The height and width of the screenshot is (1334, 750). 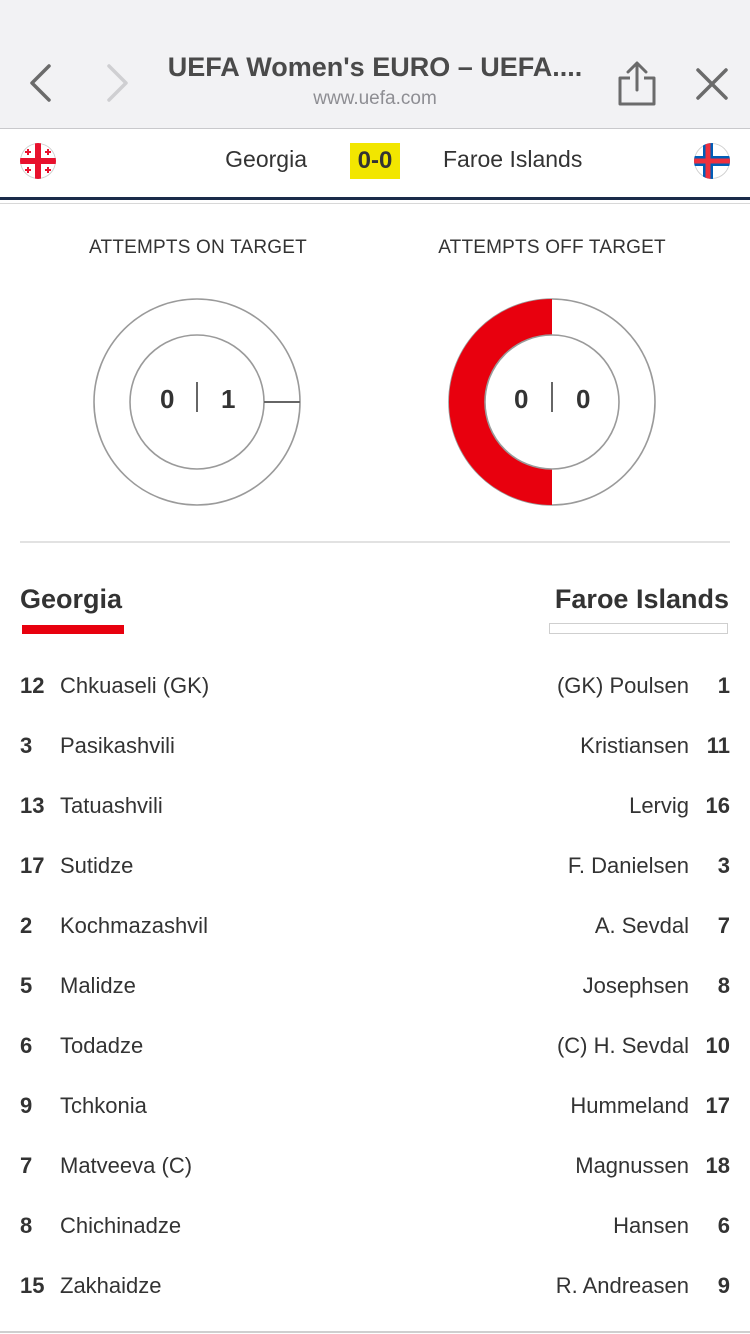 What do you see at coordinates (712, 161) in the screenshot?
I see `faroe-islands-flag-icon` at bounding box center [712, 161].